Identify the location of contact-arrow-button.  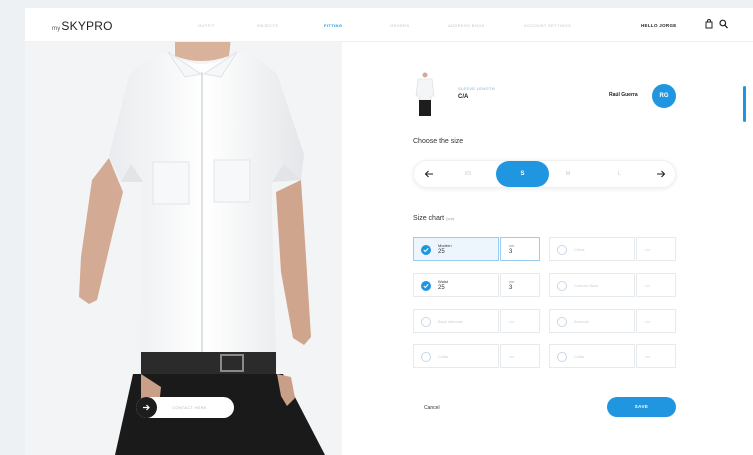
(146, 407).